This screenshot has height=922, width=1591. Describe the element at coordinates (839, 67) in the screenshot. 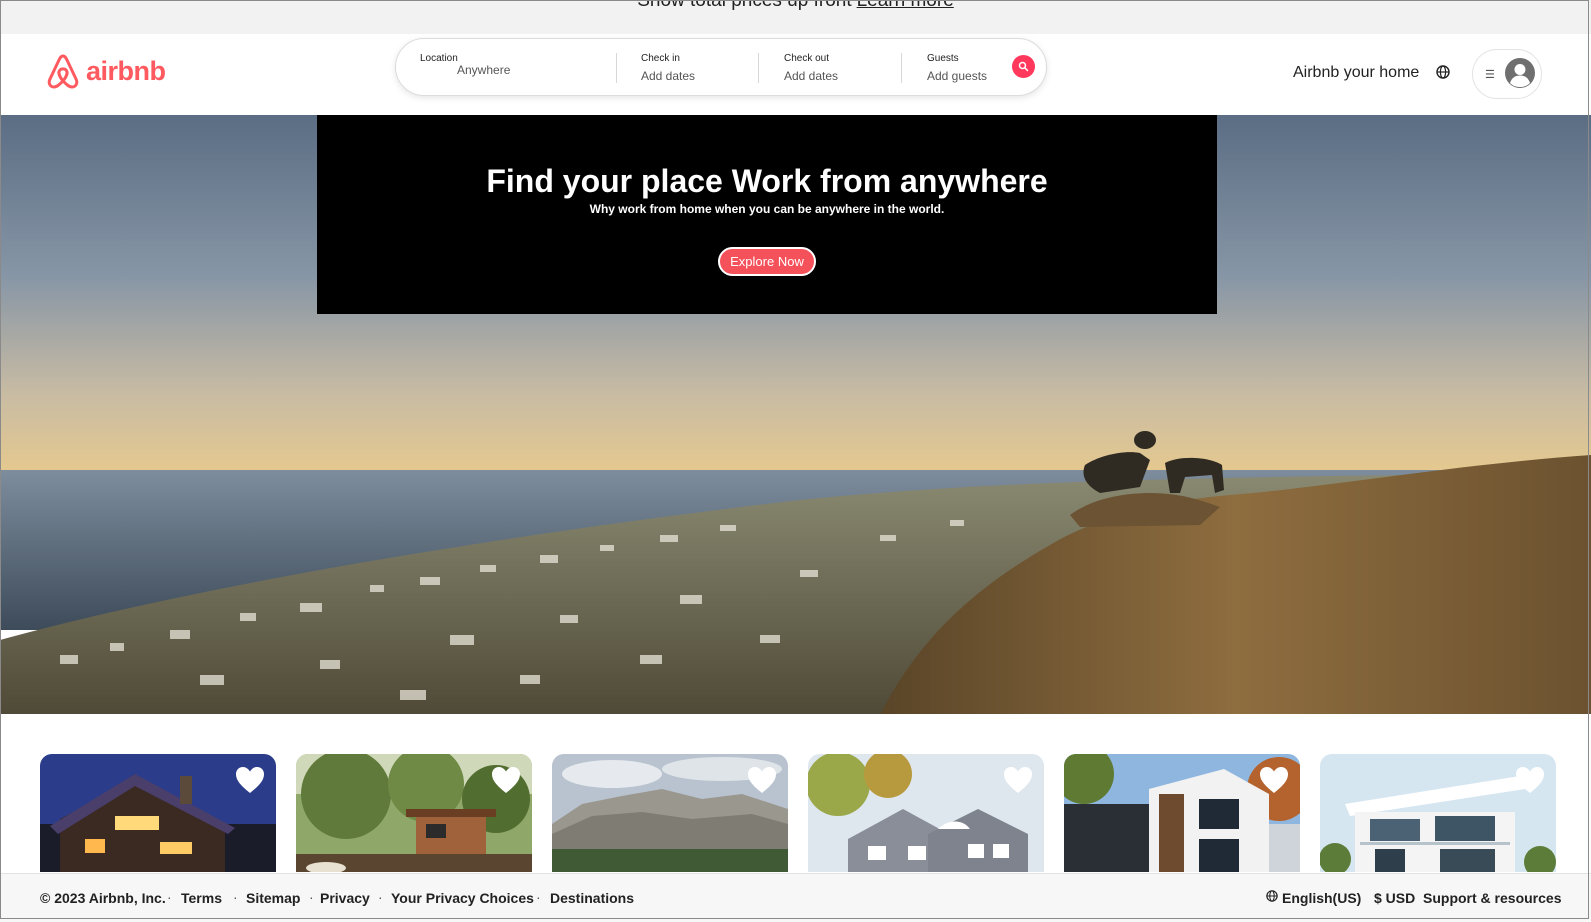

I see `check-out-field: Check out Add dates` at that location.